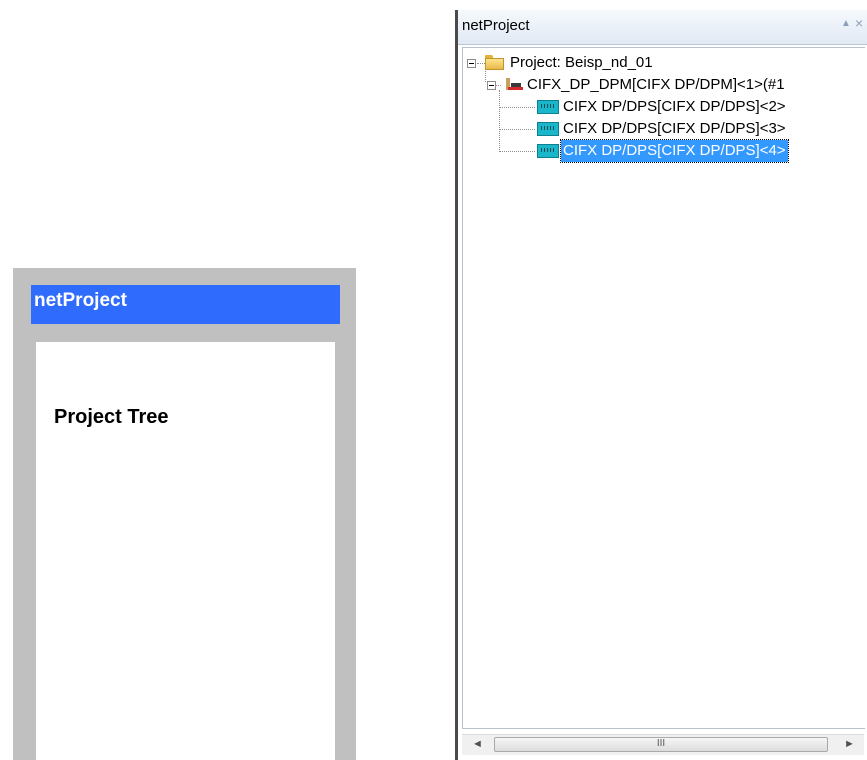 Image resolution: width=867 pixels, height=760 pixels. I want to click on schematic-title-bar: netProject, so click(185, 304).